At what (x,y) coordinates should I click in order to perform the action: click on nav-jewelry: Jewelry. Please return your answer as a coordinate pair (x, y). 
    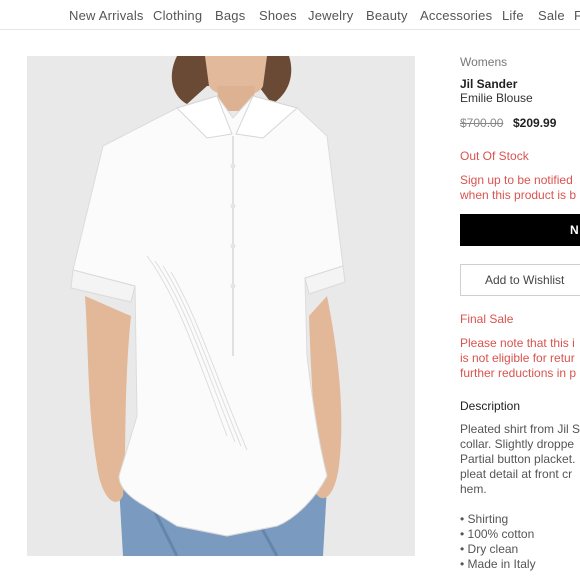
    Looking at the image, I should click on (330, 15).